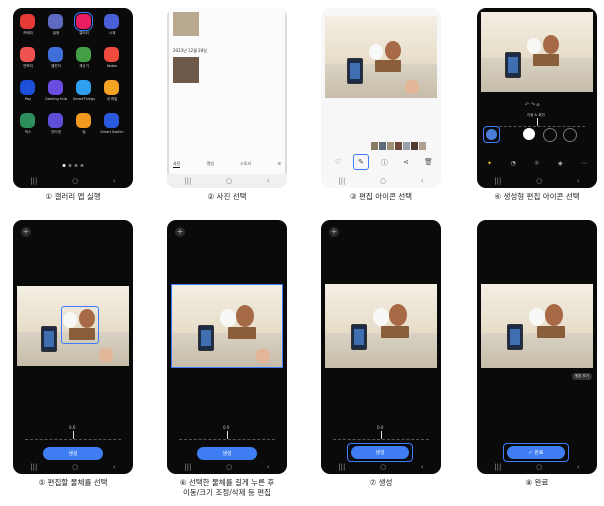  I want to click on app-label: 설정, so click(56, 33).